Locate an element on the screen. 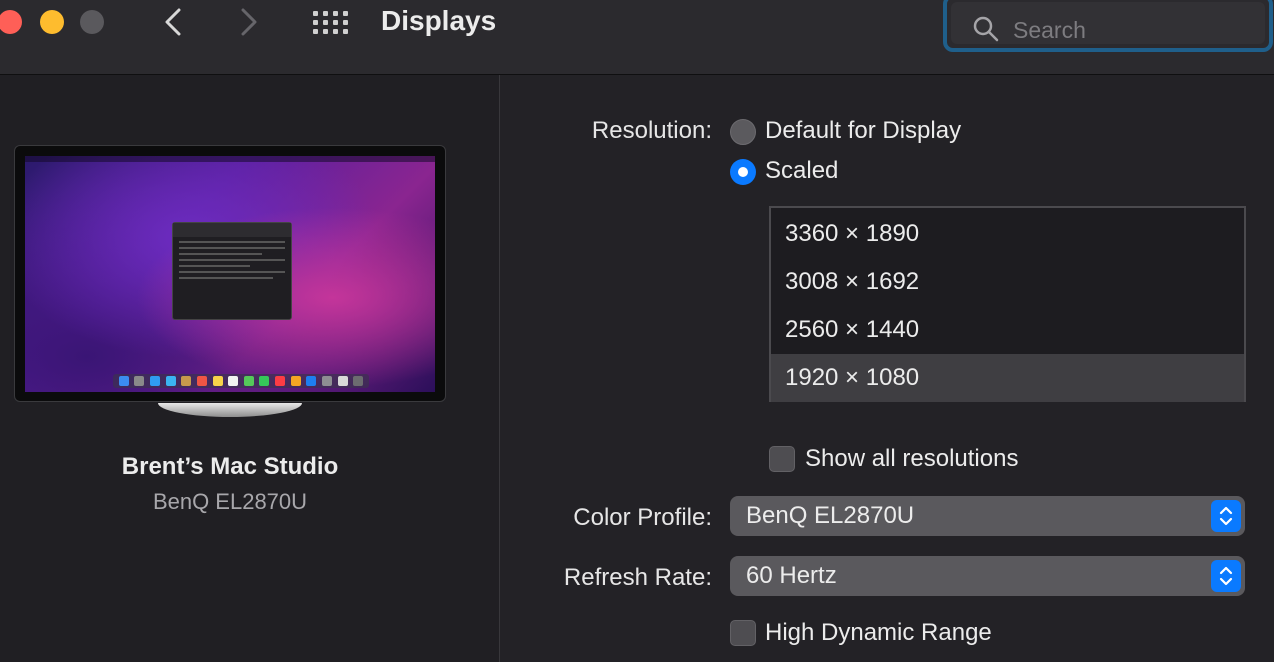 Image resolution: width=1274 pixels, height=662 pixels. show-all-resolutions-checkbox is located at coordinates (782, 459).